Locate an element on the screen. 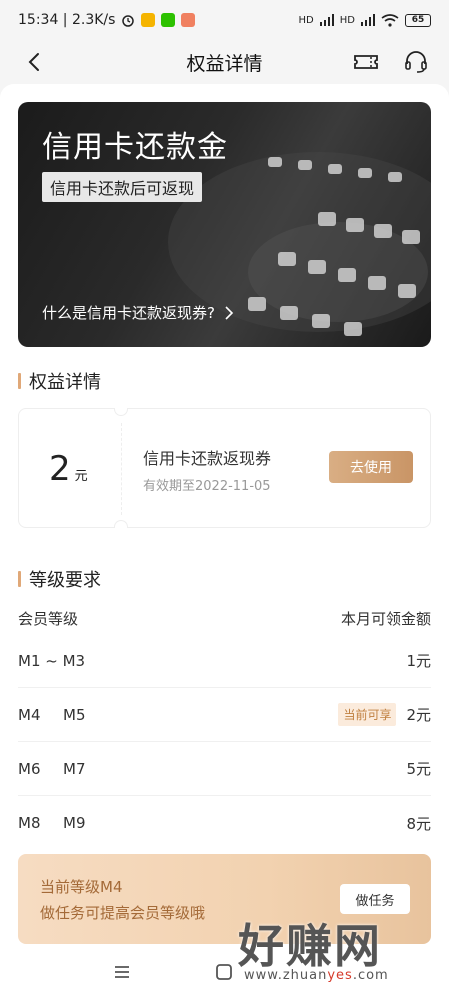 This screenshot has height=1000, width=449. level-row: M6 M7 5元 is located at coordinates (224, 769).